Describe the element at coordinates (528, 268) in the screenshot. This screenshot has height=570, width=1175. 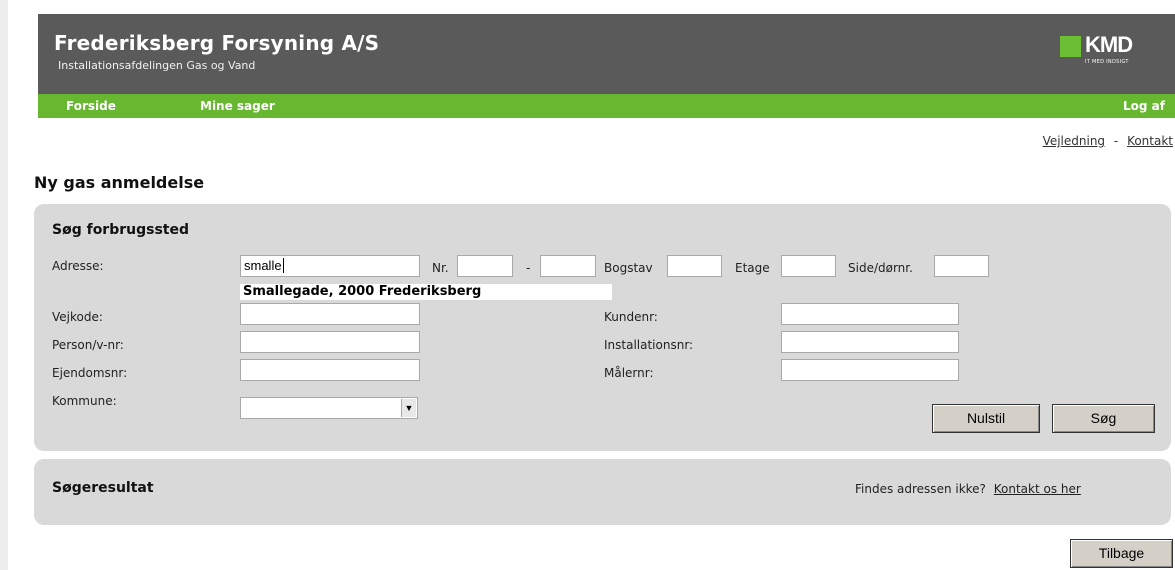
I see `nr-dash: -` at that location.